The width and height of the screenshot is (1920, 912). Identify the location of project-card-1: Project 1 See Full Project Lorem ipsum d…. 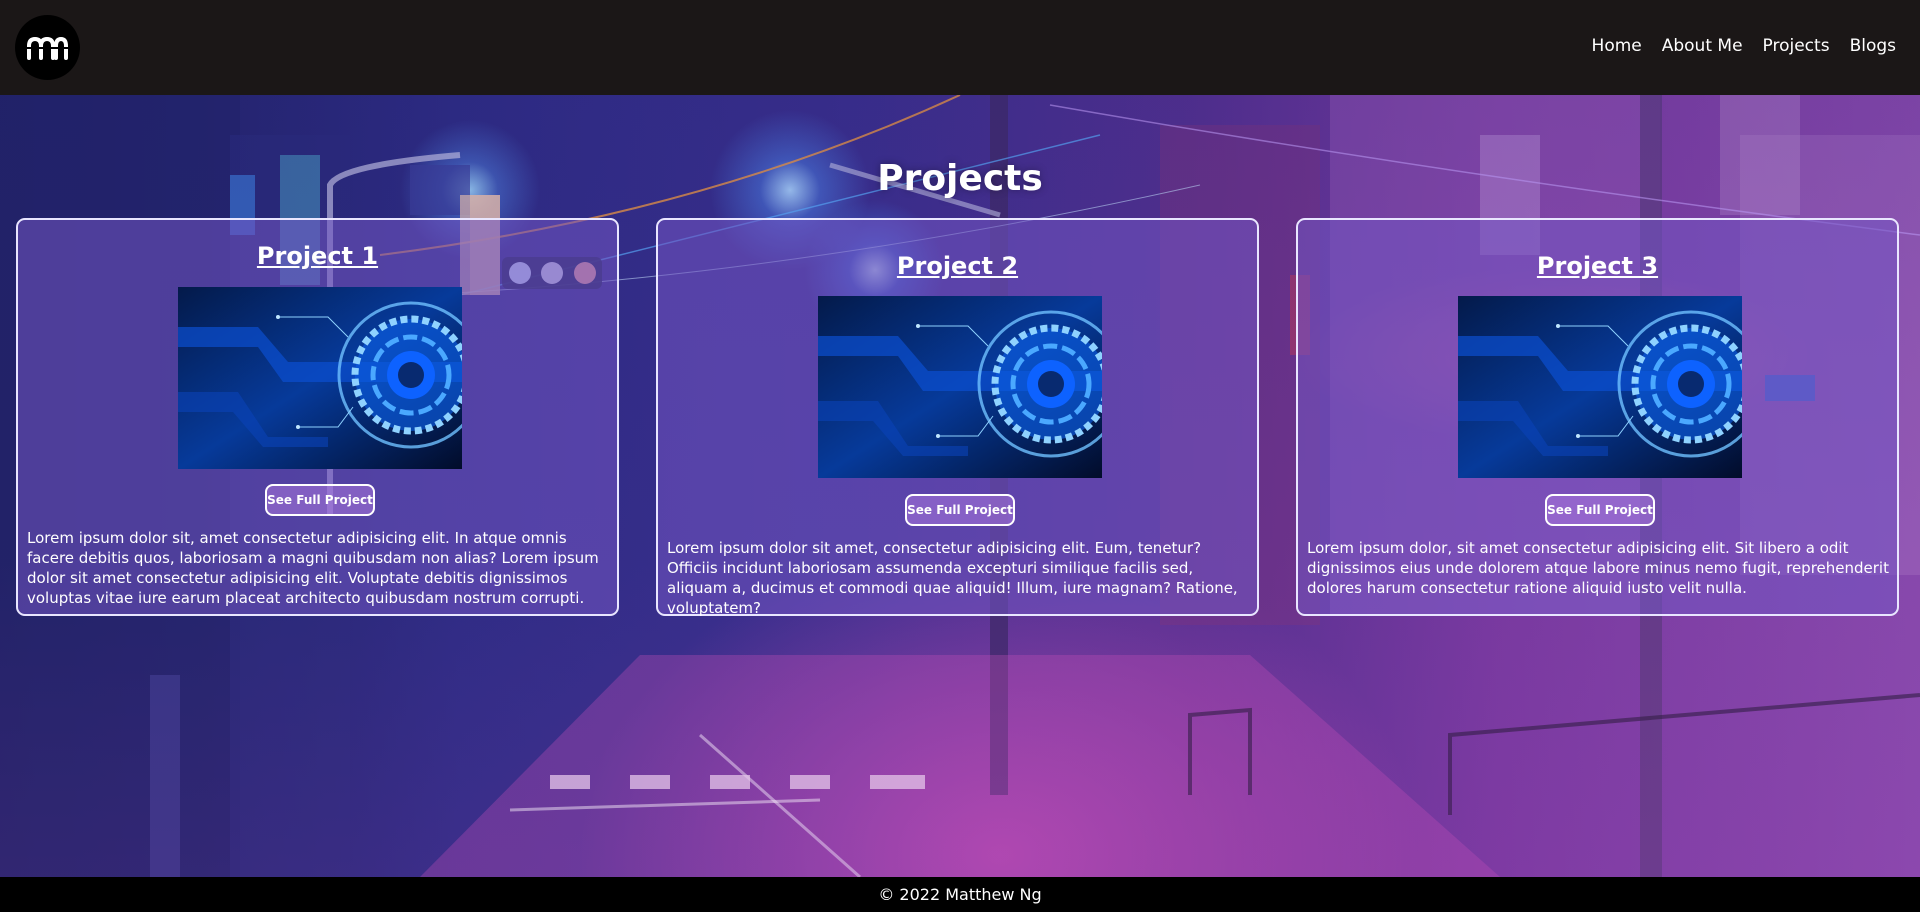
(317, 417).